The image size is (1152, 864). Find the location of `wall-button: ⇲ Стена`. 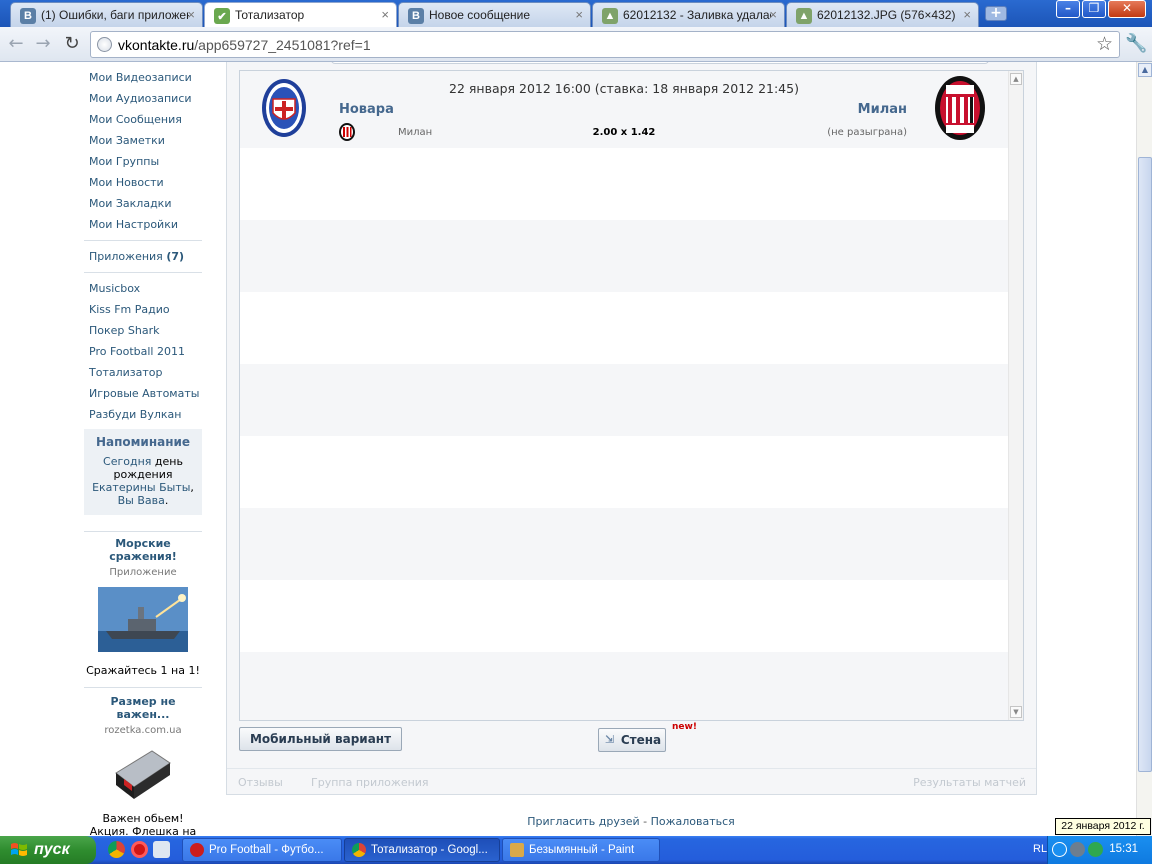

wall-button: ⇲ Стена is located at coordinates (632, 740).